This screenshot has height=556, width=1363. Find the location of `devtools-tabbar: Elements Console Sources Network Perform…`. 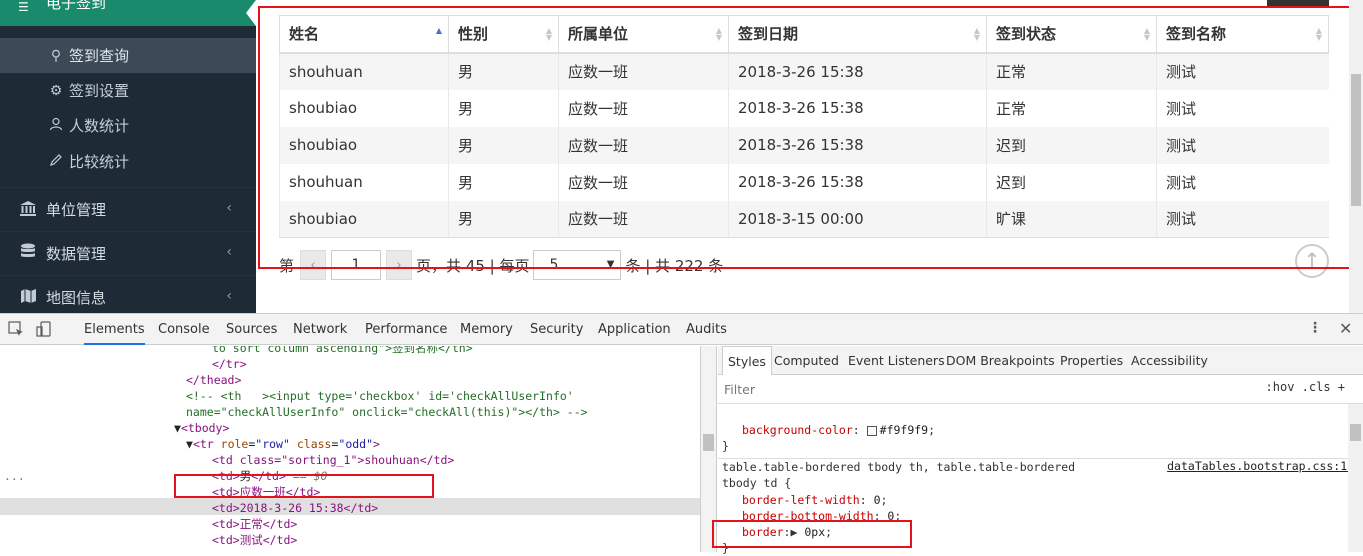

devtools-tabbar: Elements Console Sources Network Perform… is located at coordinates (681, 329).